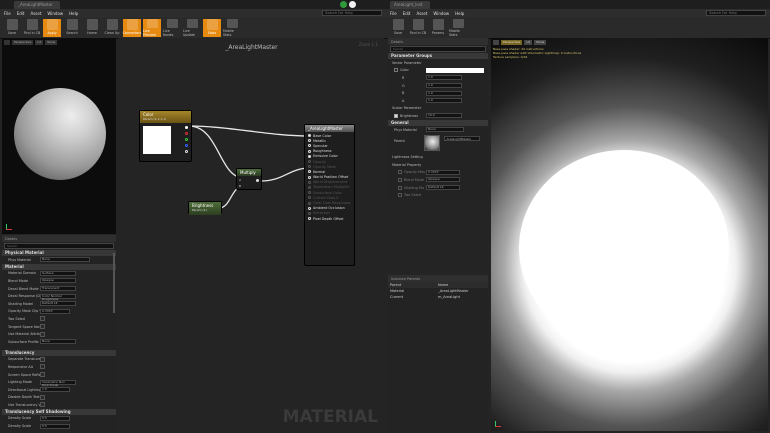 This screenshot has height=433, width=770. I want to click on property-input: 0.3333, so click(55, 311).